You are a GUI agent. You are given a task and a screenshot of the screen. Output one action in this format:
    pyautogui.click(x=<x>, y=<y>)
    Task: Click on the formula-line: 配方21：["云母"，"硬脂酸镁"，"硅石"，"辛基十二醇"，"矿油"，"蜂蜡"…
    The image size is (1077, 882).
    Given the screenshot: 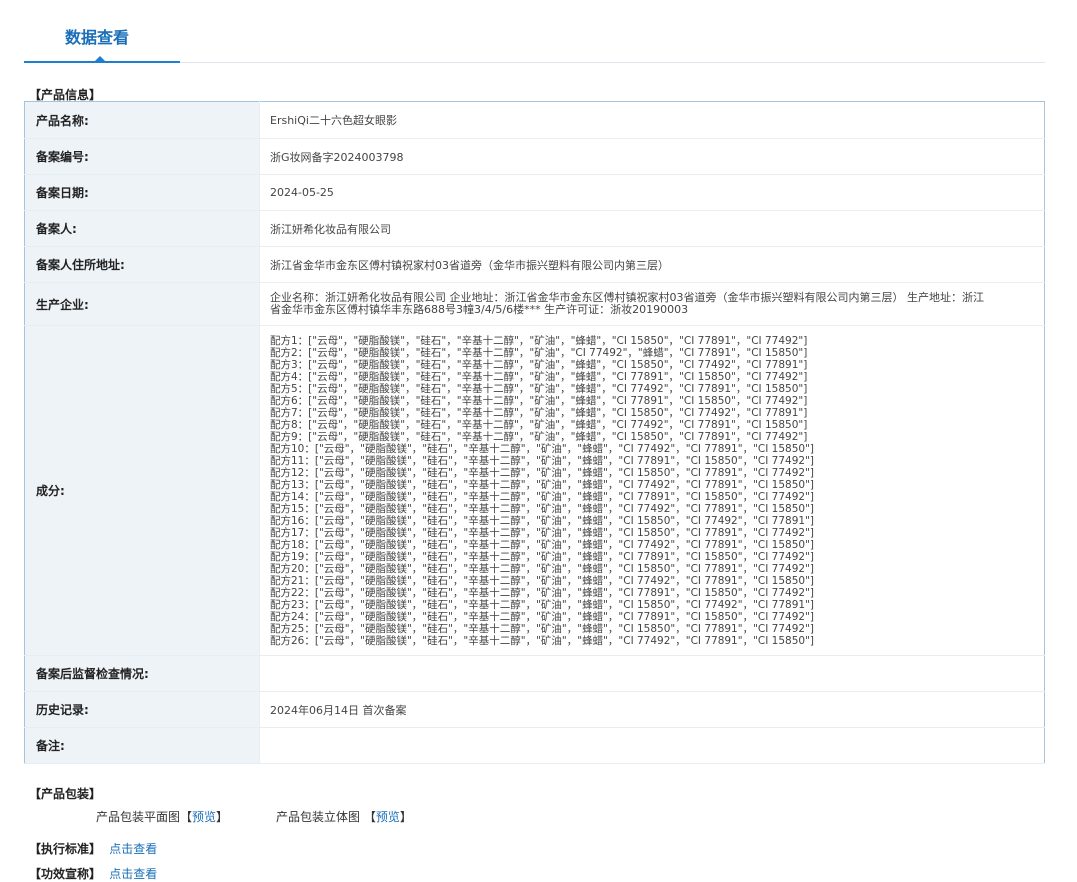 What is the action you would take?
    pyautogui.click(x=542, y=580)
    